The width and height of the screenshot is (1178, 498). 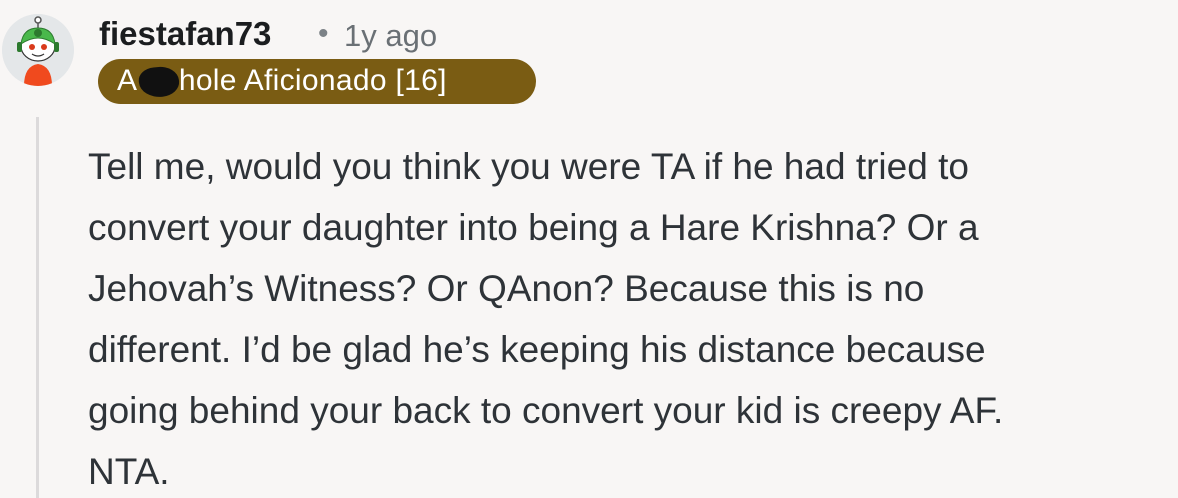 I want to click on user-avatar, so click(x=38, y=50).